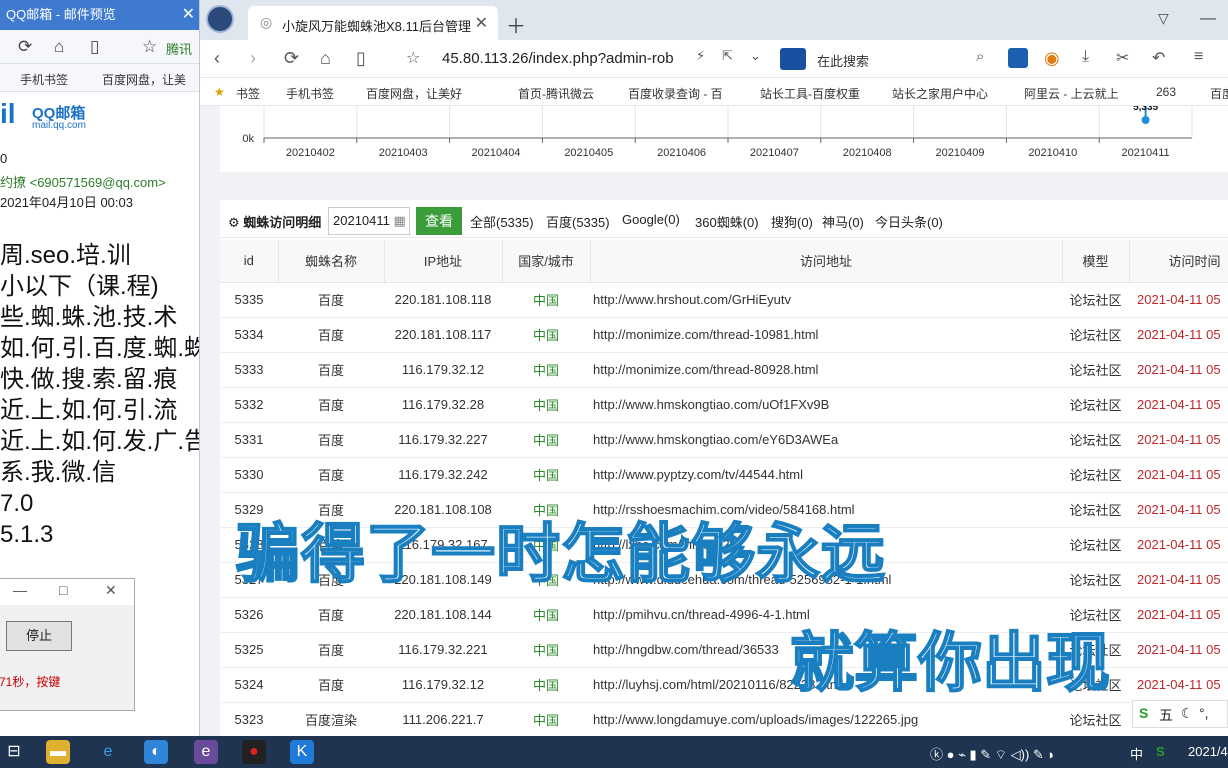 This screenshot has height=768, width=1228. Describe the element at coordinates (980, 56) in the screenshot. I see `search-icon: ⌕` at that location.